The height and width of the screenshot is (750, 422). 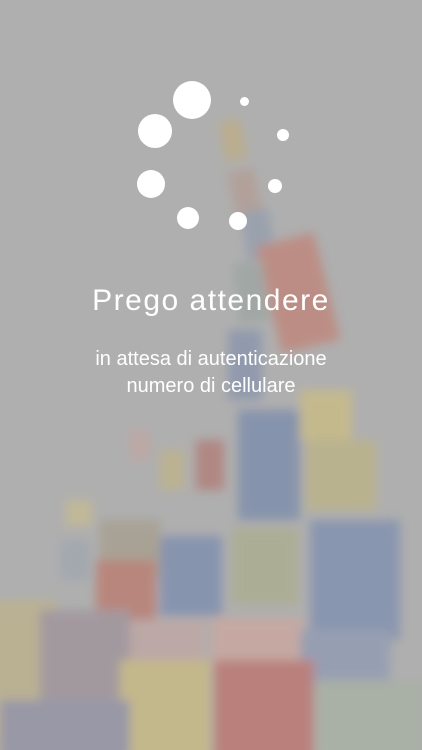 I want to click on loading-message-line-1: in attesa di autenticazione, so click(x=211, y=359).